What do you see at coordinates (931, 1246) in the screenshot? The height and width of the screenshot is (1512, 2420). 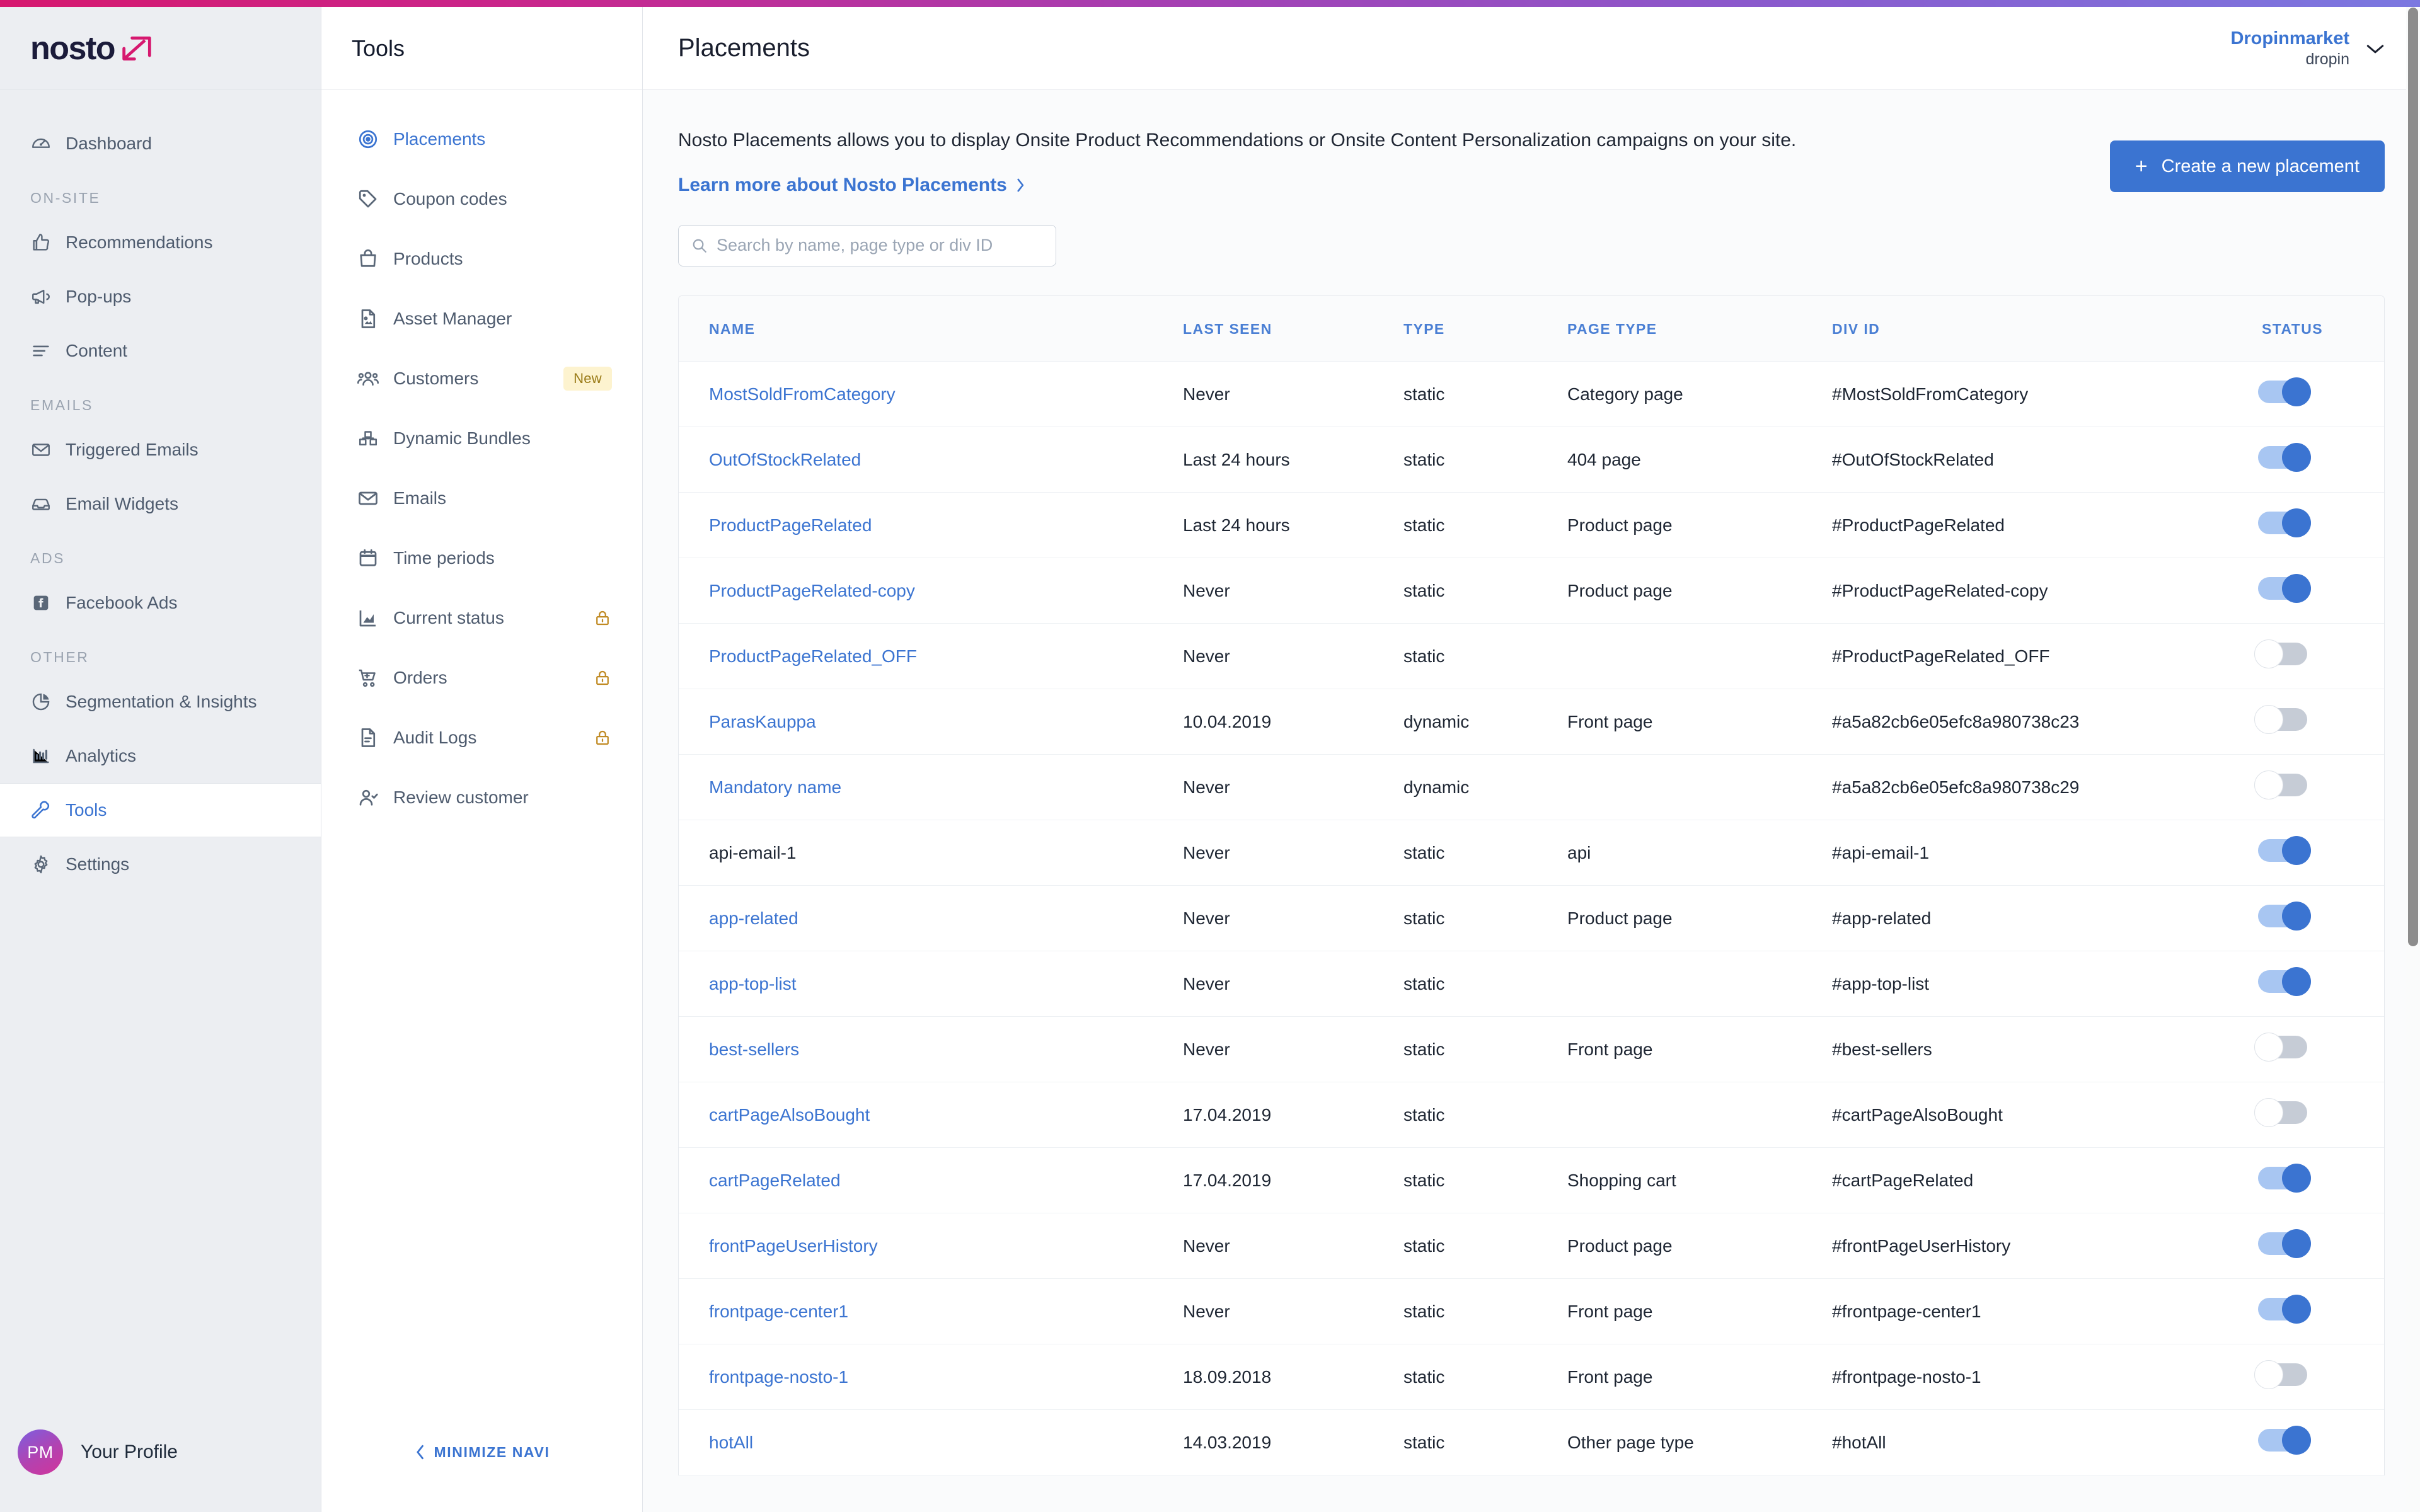 I see `cell-name: frontPageUserHistory` at bounding box center [931, 1246].